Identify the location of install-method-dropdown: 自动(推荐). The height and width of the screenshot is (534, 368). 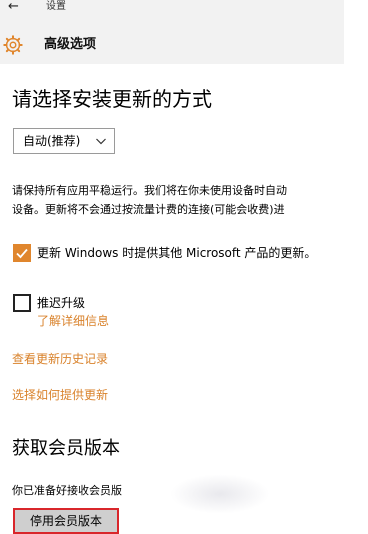
(64, 141).